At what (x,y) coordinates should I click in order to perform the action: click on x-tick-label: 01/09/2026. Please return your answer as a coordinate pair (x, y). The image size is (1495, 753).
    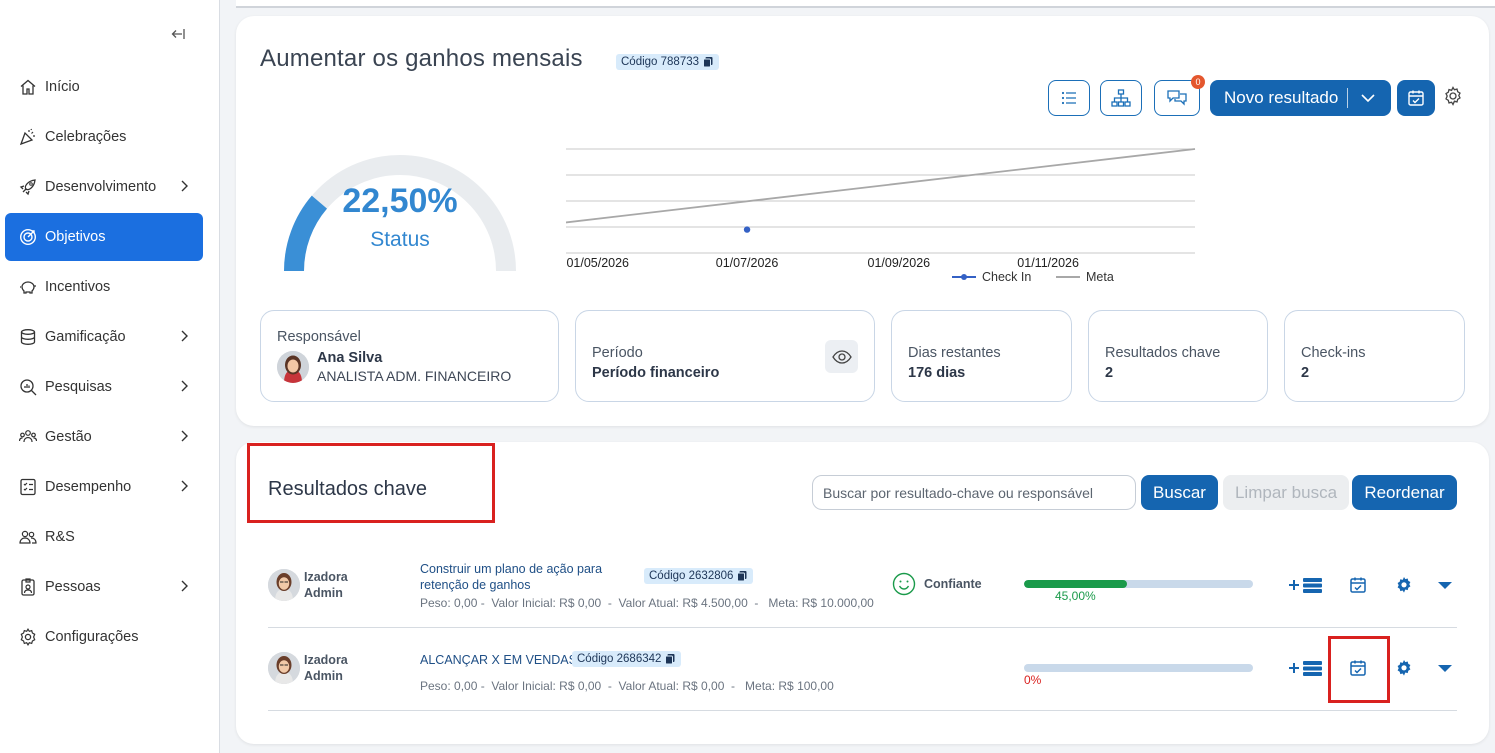
    Looking at the image, I should click on (899, 263).